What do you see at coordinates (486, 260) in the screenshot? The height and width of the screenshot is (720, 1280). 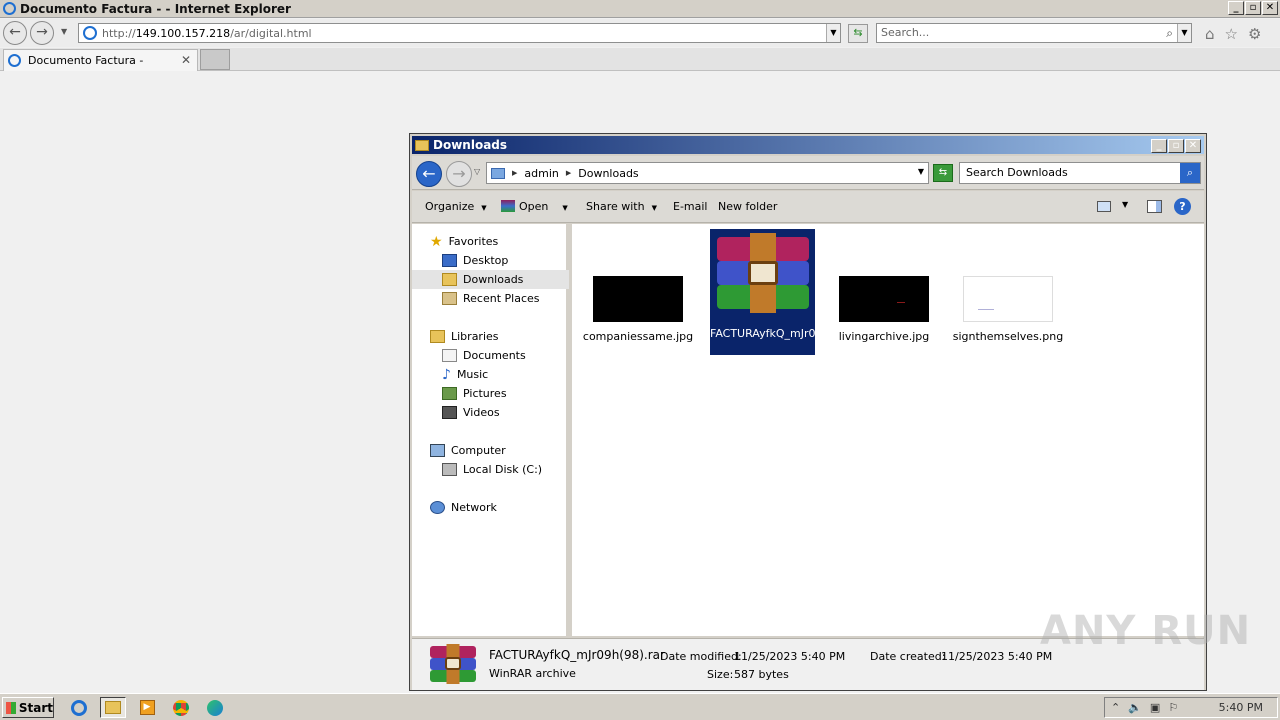 I see `nav-desktop-label: Desktop` at bounding box center [486, 260].